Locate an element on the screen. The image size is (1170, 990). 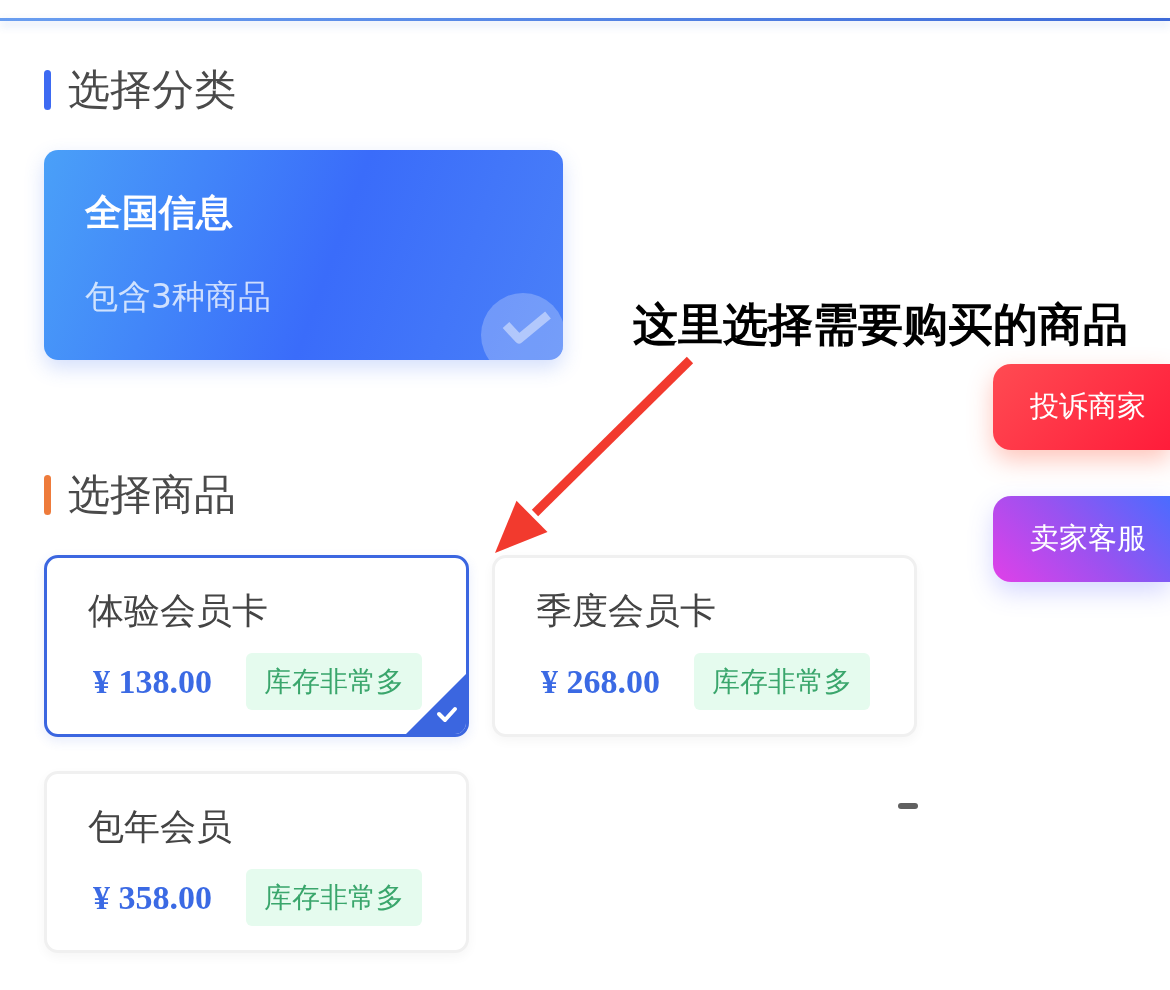
product-card: 体验会员卡 ¥ 138.00 库存非常多 is located at coordinates (256, 646).